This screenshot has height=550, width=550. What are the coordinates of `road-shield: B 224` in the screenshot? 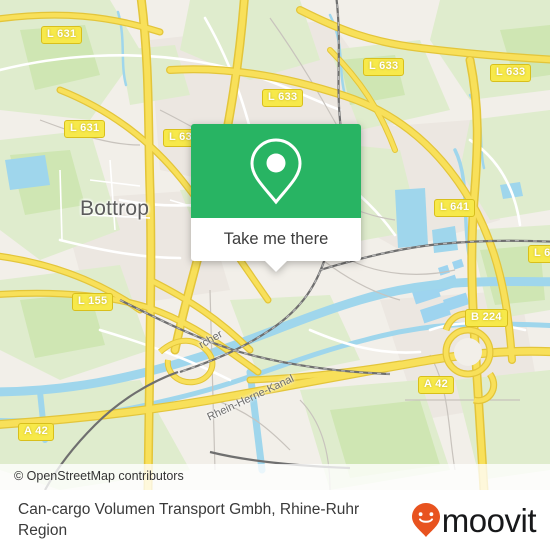 It's located at (486, 318).